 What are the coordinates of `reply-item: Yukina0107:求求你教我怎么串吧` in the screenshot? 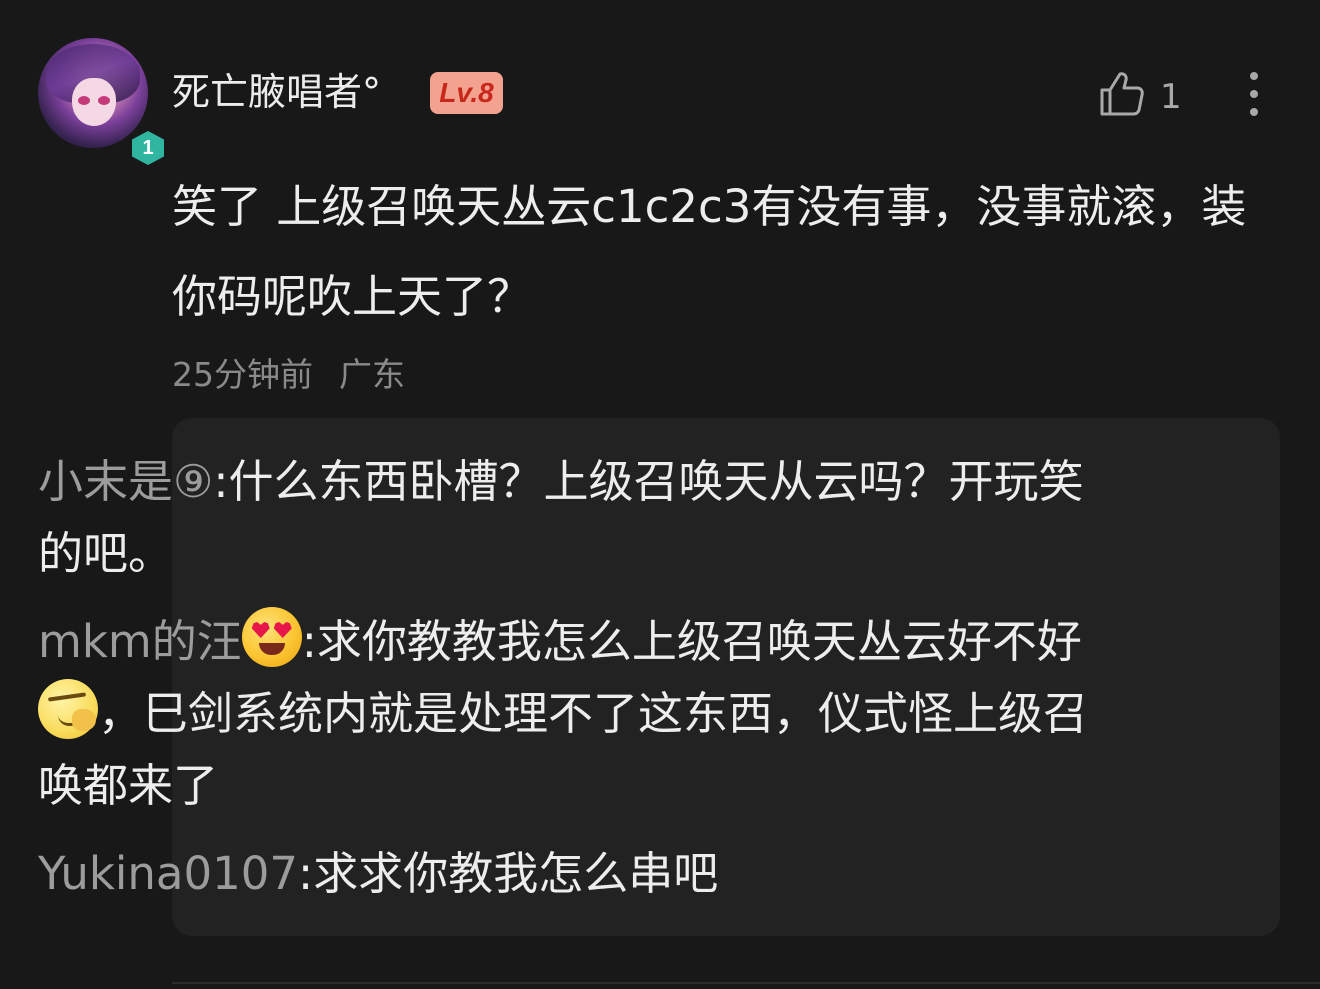 It's located at (563, 874).